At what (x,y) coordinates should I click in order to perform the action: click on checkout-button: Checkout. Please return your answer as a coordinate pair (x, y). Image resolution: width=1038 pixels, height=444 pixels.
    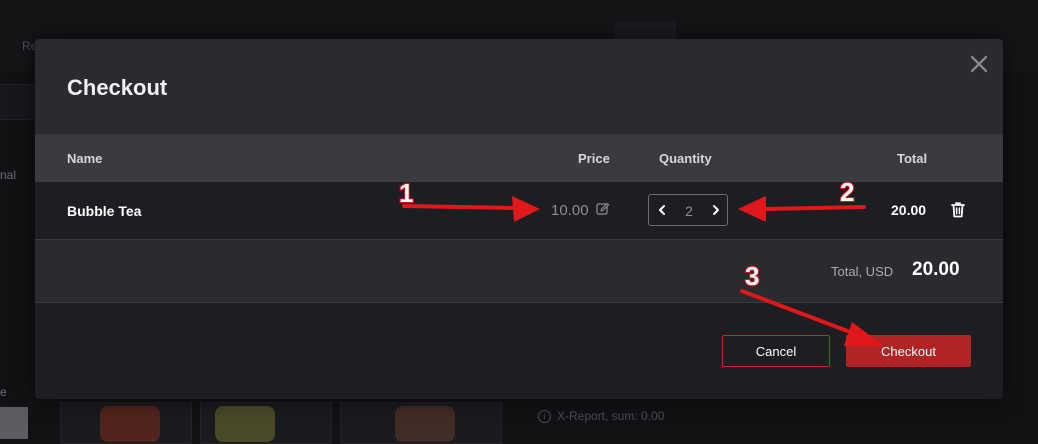
    Looking at the image, I should click on (908, 351).